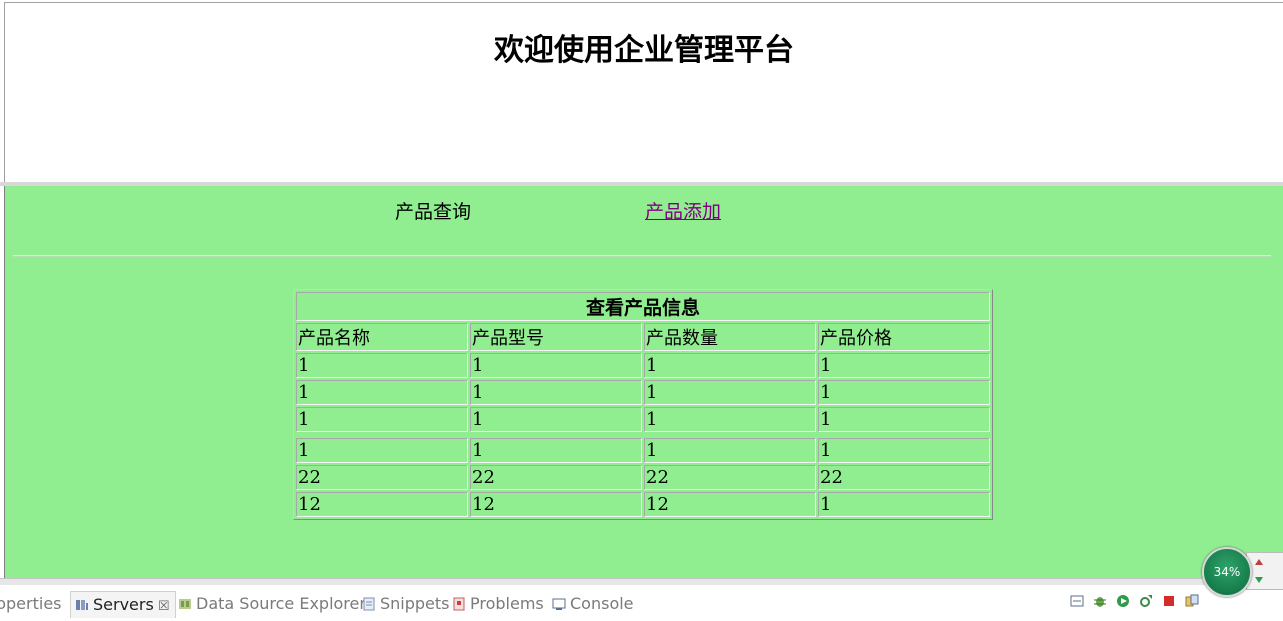  I want to click on table-spacer-row, so click(643, 435).